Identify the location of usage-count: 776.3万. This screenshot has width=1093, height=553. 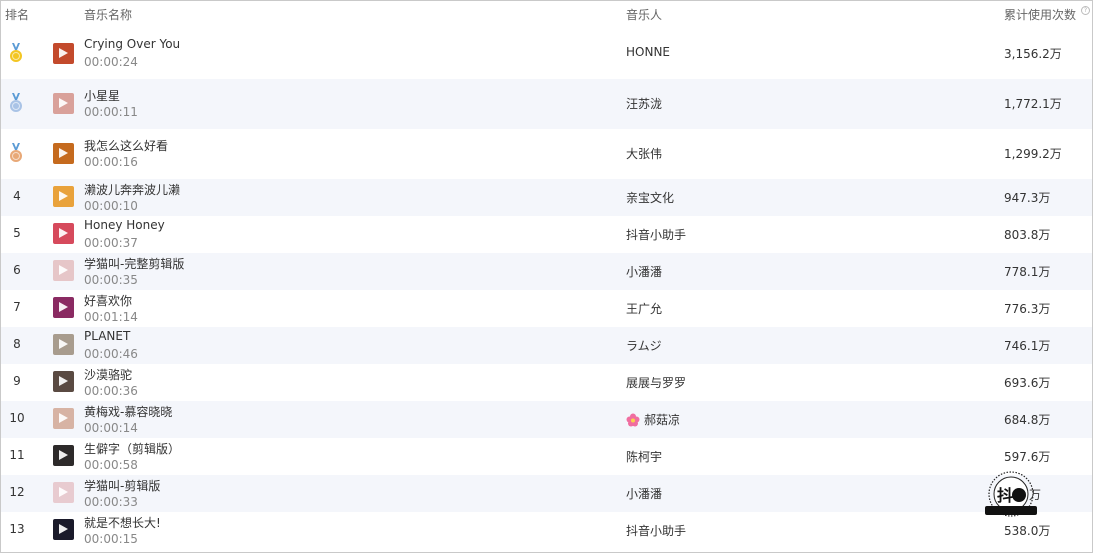
(1027, 309).